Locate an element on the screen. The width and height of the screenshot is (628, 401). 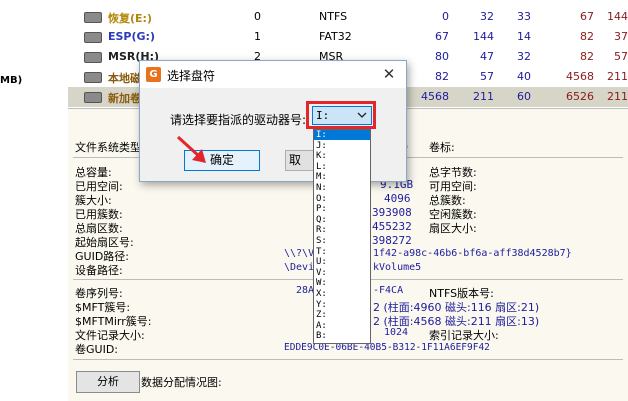
partition-row: ESP(G:) 1 FAT32 67 144 14 82 37 is located at coordinates (348, 37).